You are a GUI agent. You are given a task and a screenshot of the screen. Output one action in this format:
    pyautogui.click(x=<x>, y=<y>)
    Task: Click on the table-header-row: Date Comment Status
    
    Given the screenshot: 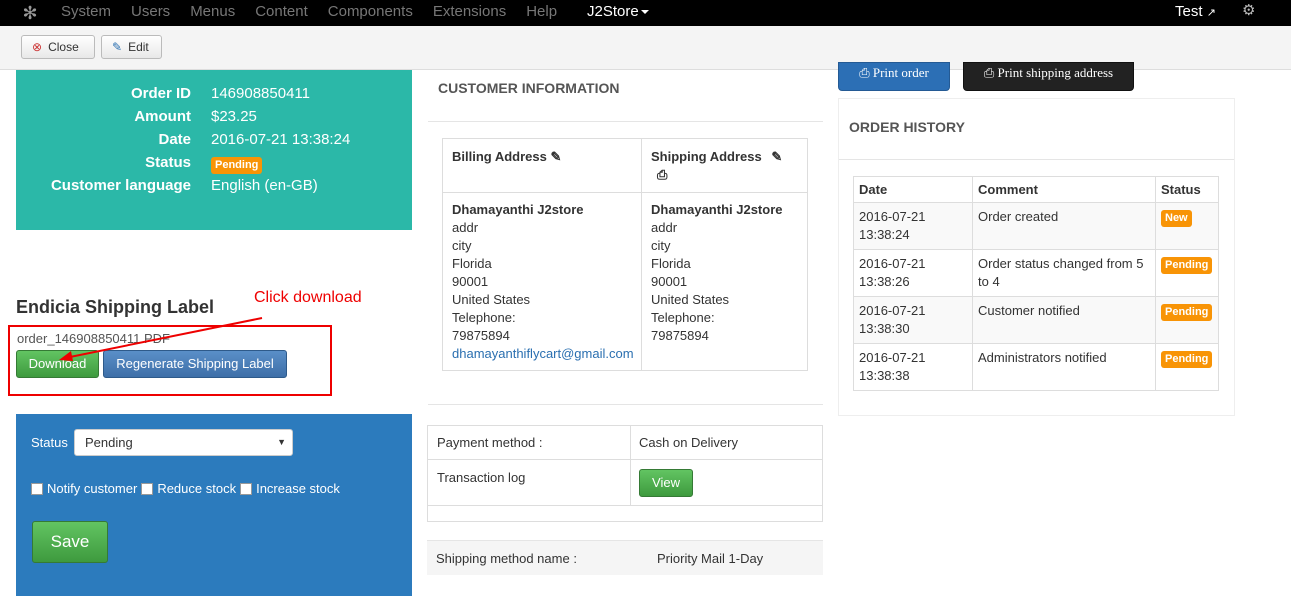 What is the action you would take?
    pyautogui.click(x=1036, y=189)
    